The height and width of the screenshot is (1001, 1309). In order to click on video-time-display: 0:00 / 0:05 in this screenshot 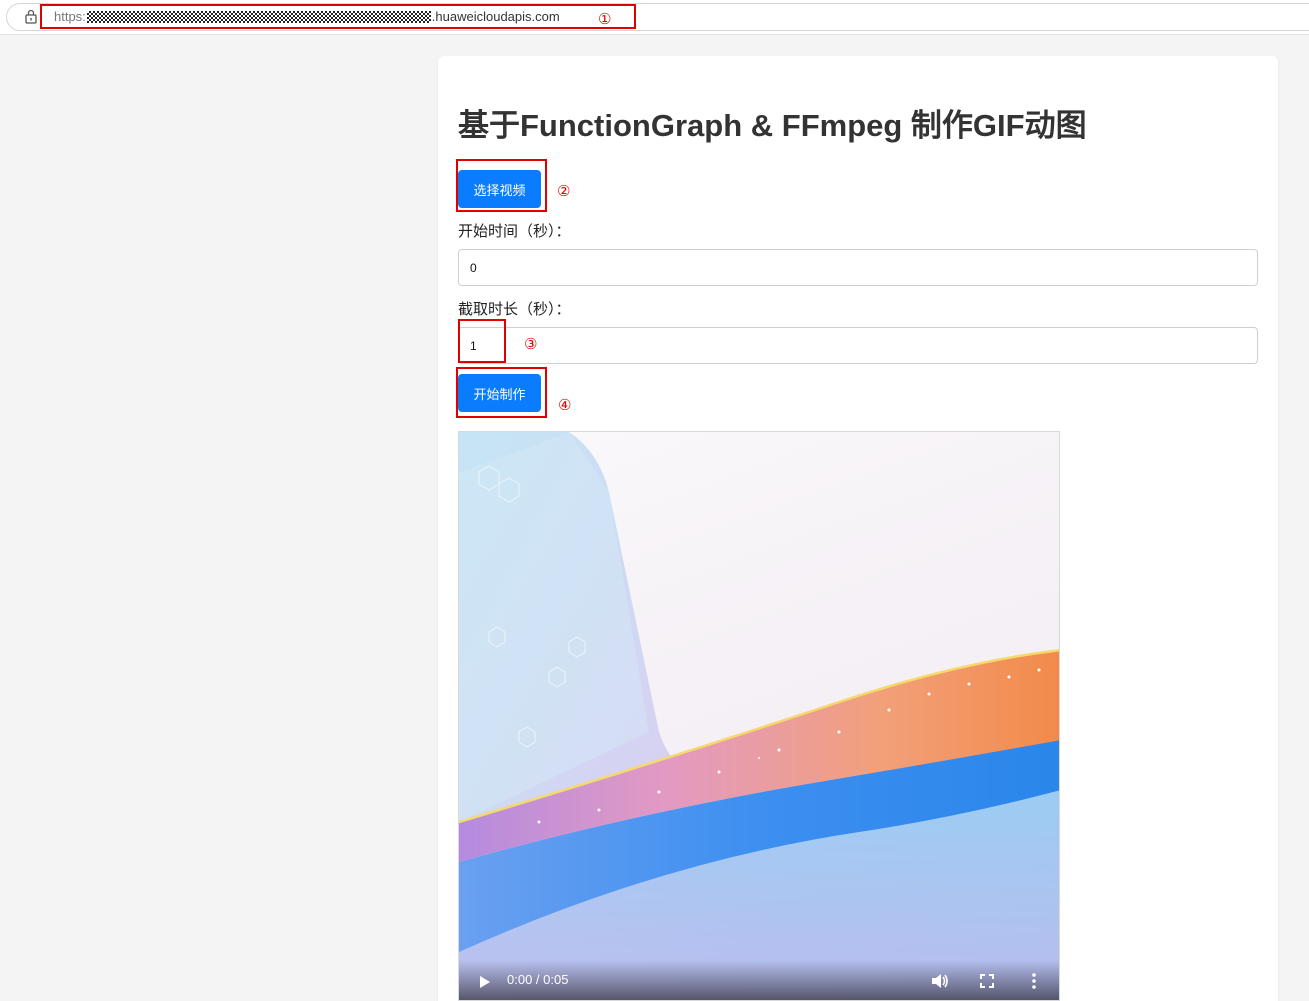, I will do `click(538, 979)`.